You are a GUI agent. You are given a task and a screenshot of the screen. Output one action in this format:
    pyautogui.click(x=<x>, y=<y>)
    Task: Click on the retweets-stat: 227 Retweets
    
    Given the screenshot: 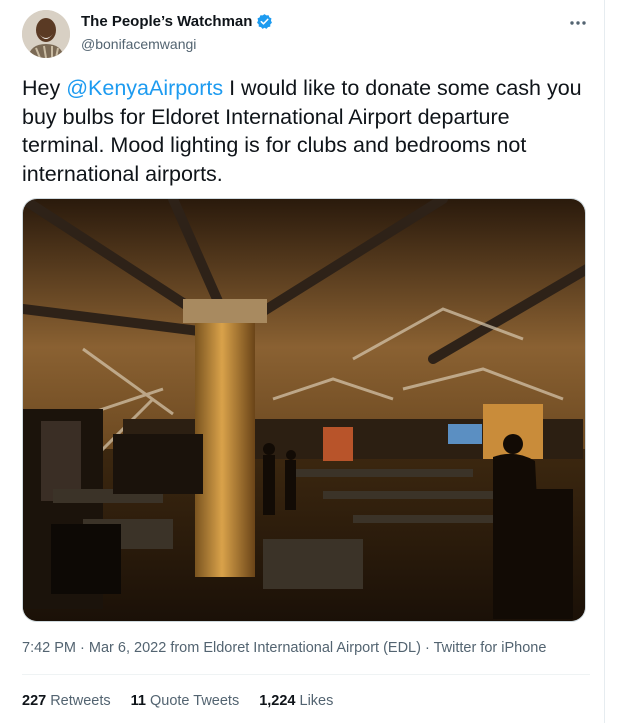 What is the action you would take?
    pyautogui.click(x=66, y=701)
    